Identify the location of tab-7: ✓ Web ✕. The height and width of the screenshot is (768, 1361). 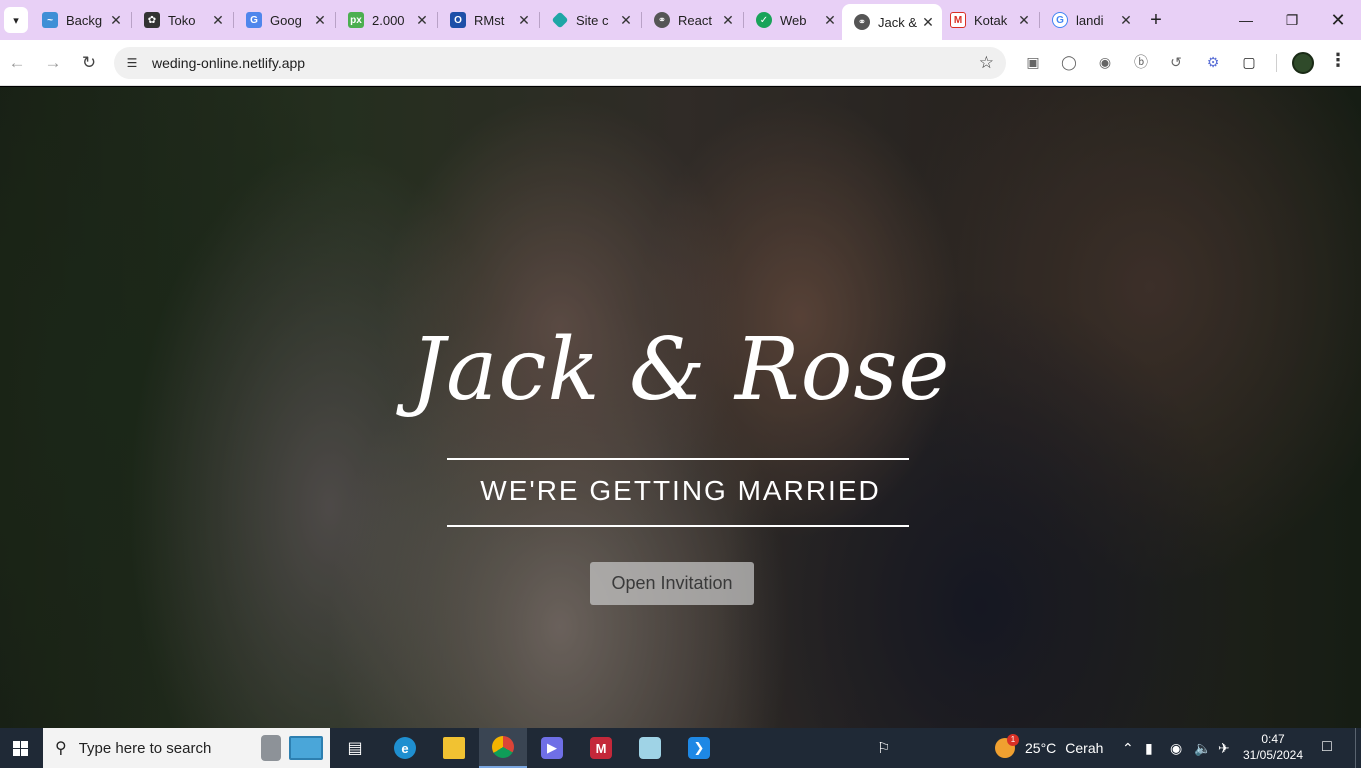
(794, 20).